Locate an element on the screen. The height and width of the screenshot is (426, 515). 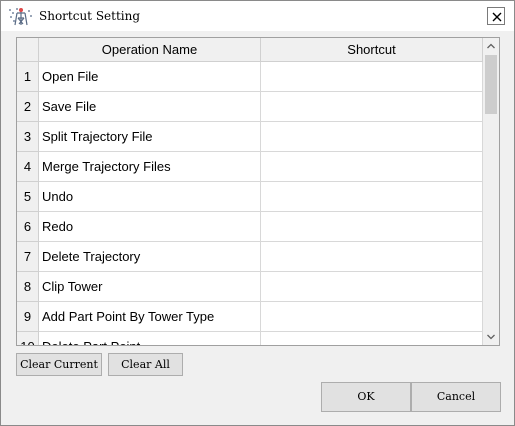
window-title: Shortcut Setting is located at coordinates (90, 16).